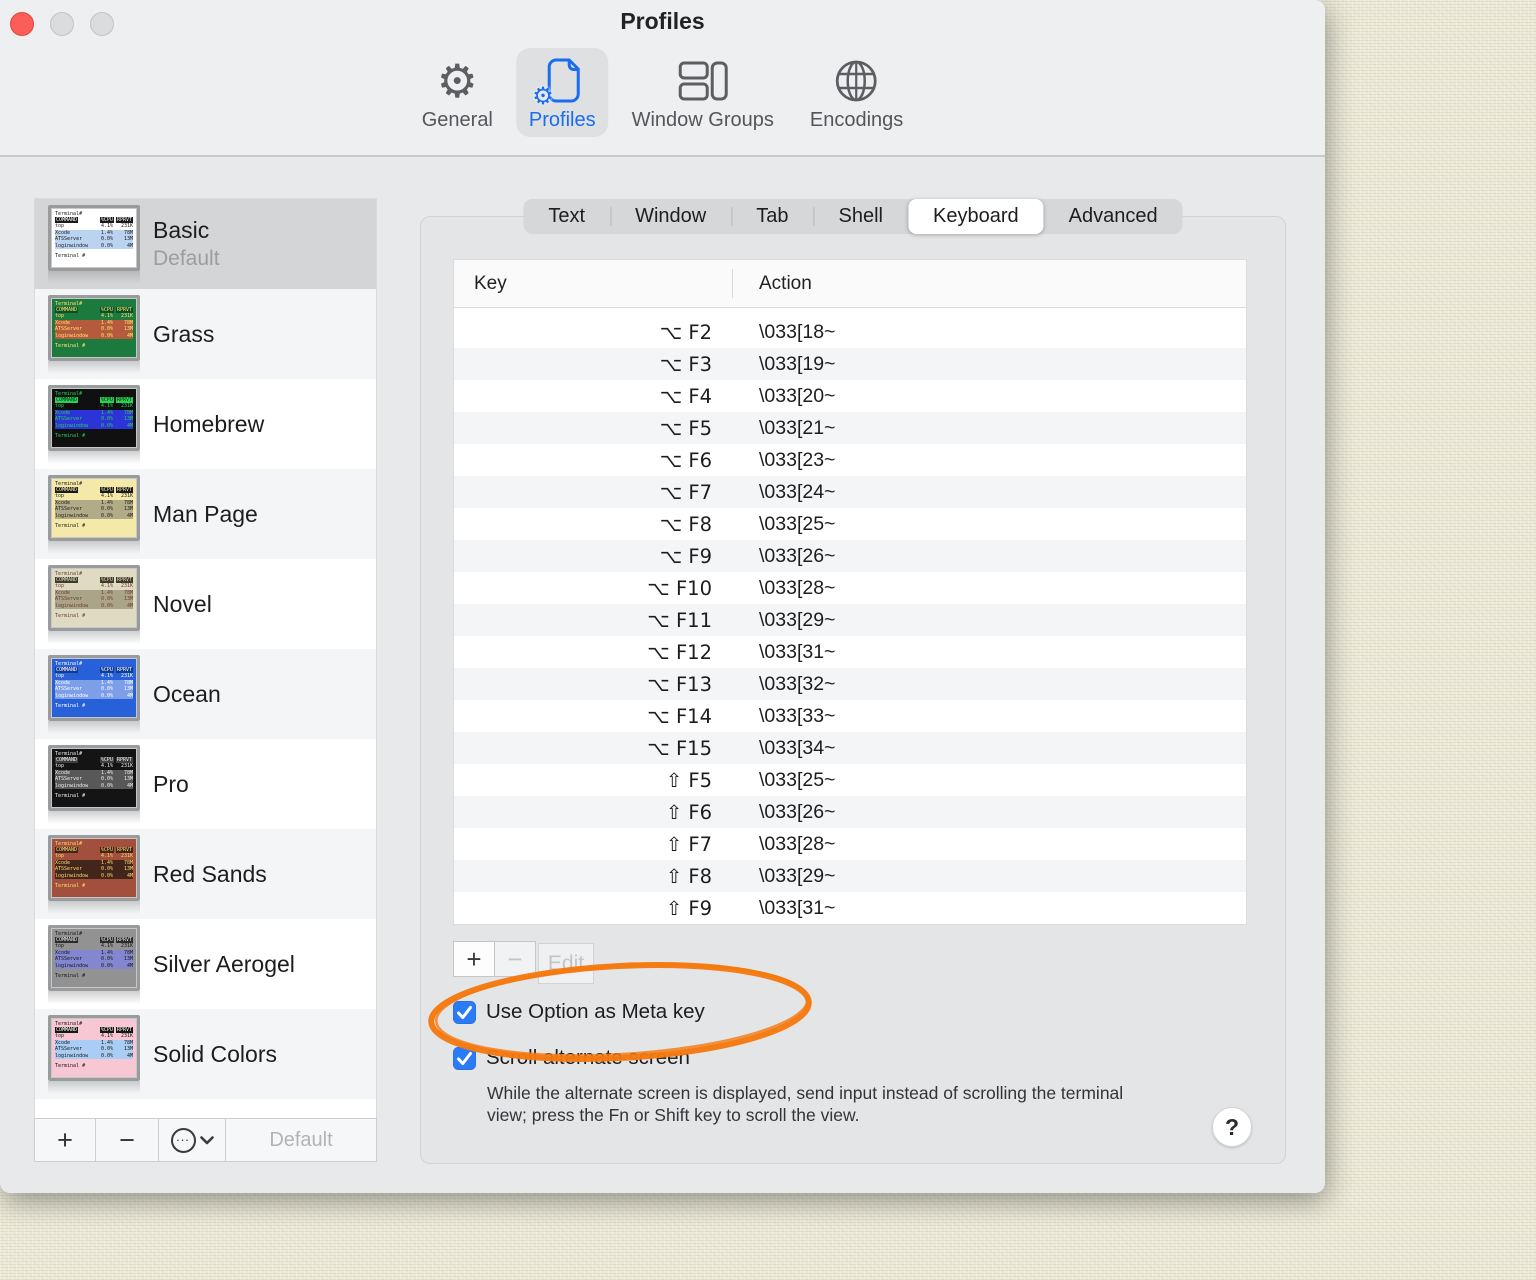  What do you see at coordinates (850, 876) in the screenshot?
I see `table-row: ⇧ F8 \033[29~` at bounding box center [850, 876].